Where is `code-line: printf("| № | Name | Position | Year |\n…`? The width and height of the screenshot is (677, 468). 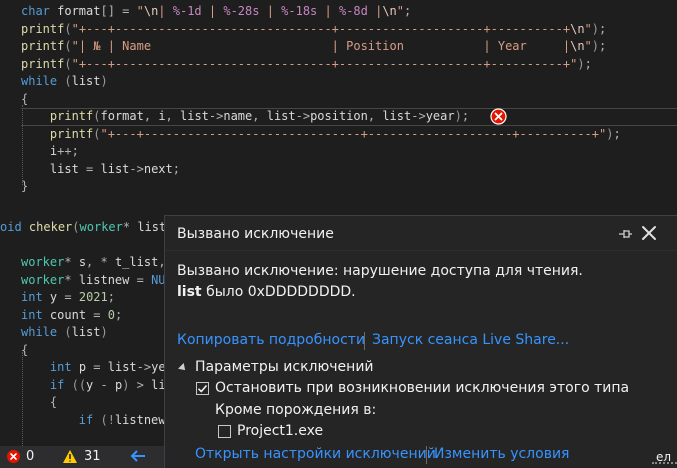
code-line: printf("| № | Name | Position | Year |\n… is located at coordinates (349, 47).